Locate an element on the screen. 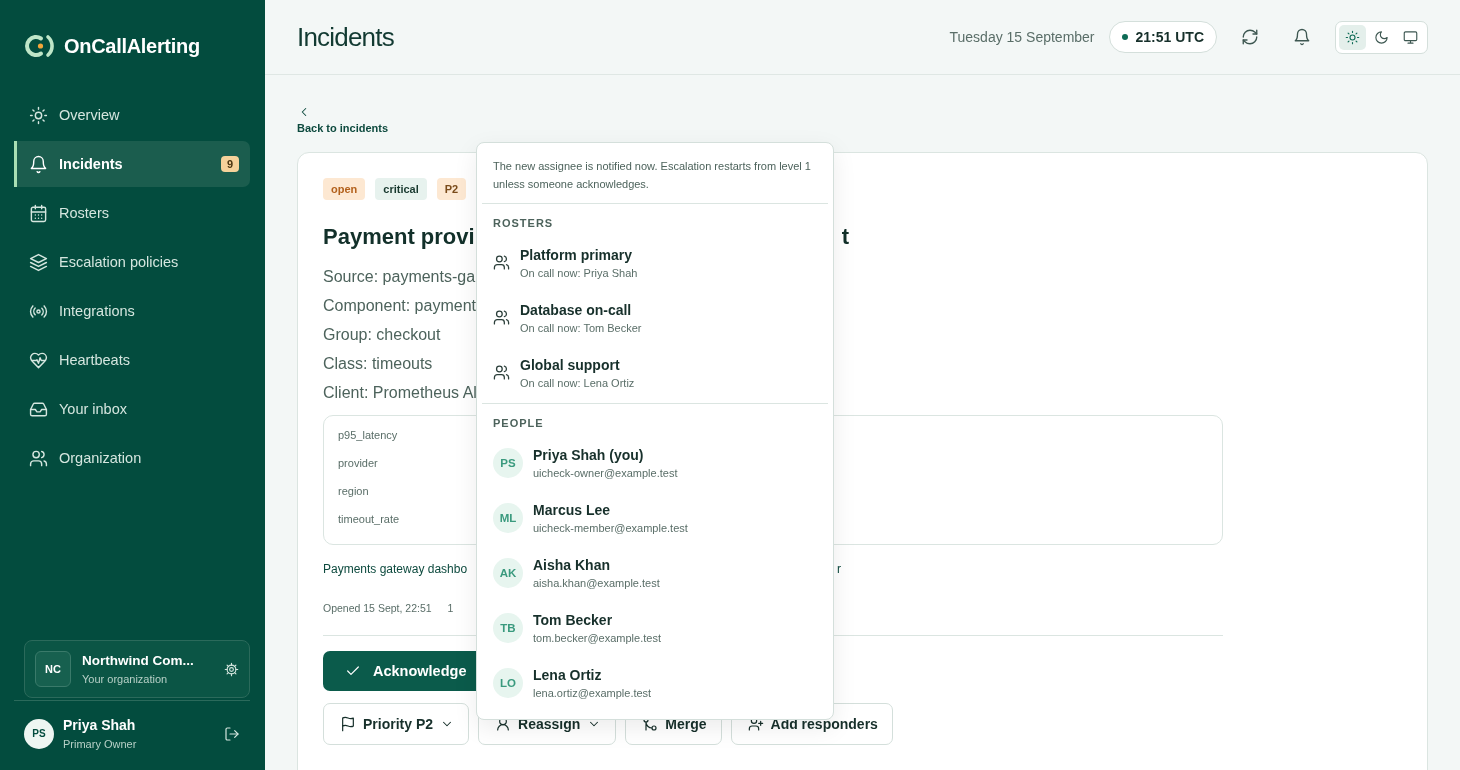 The height and width of the screenshot is (770, 1460). field-key: p95_latency is located at coordinates (368, 435).